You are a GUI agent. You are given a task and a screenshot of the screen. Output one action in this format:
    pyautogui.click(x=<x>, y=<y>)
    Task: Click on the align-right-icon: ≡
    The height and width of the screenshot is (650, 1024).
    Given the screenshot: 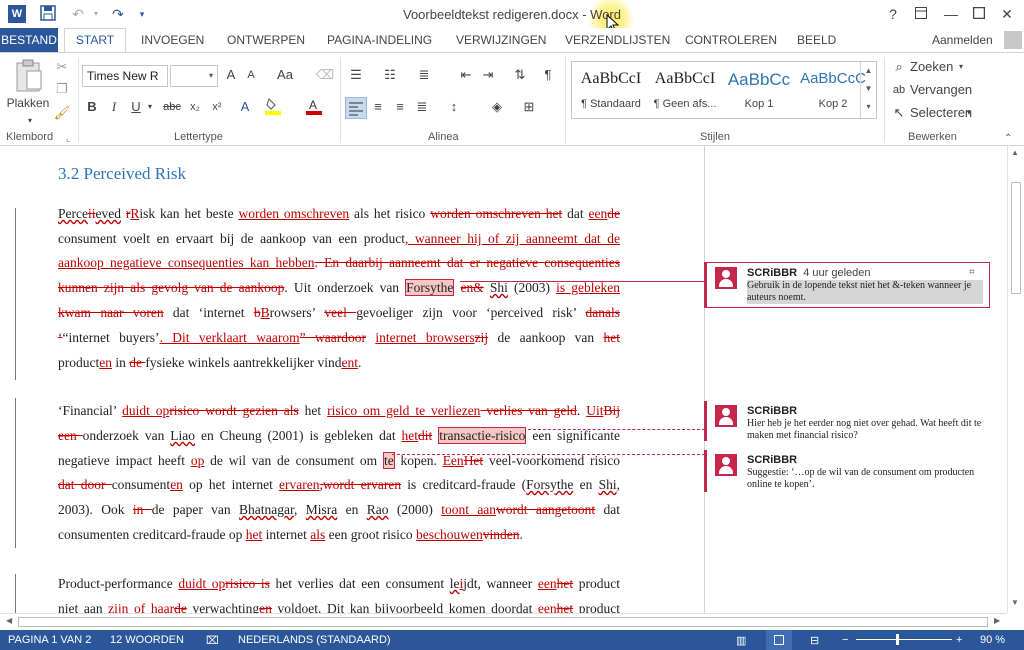 What is the action you would take?
    pyautogui.click(x=400, y=107)
    